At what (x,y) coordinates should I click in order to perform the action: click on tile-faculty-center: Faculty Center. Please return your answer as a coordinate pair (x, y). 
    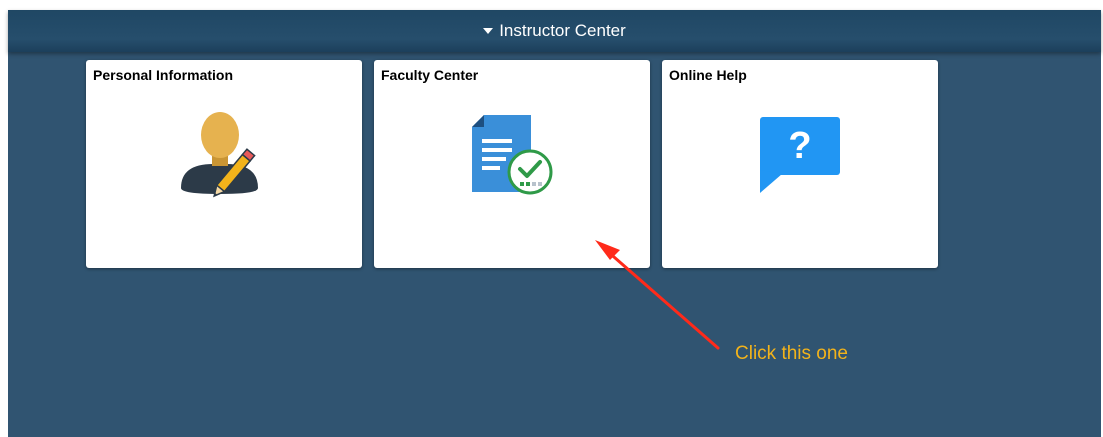
    Looking at the image, I should click on (512, 164).